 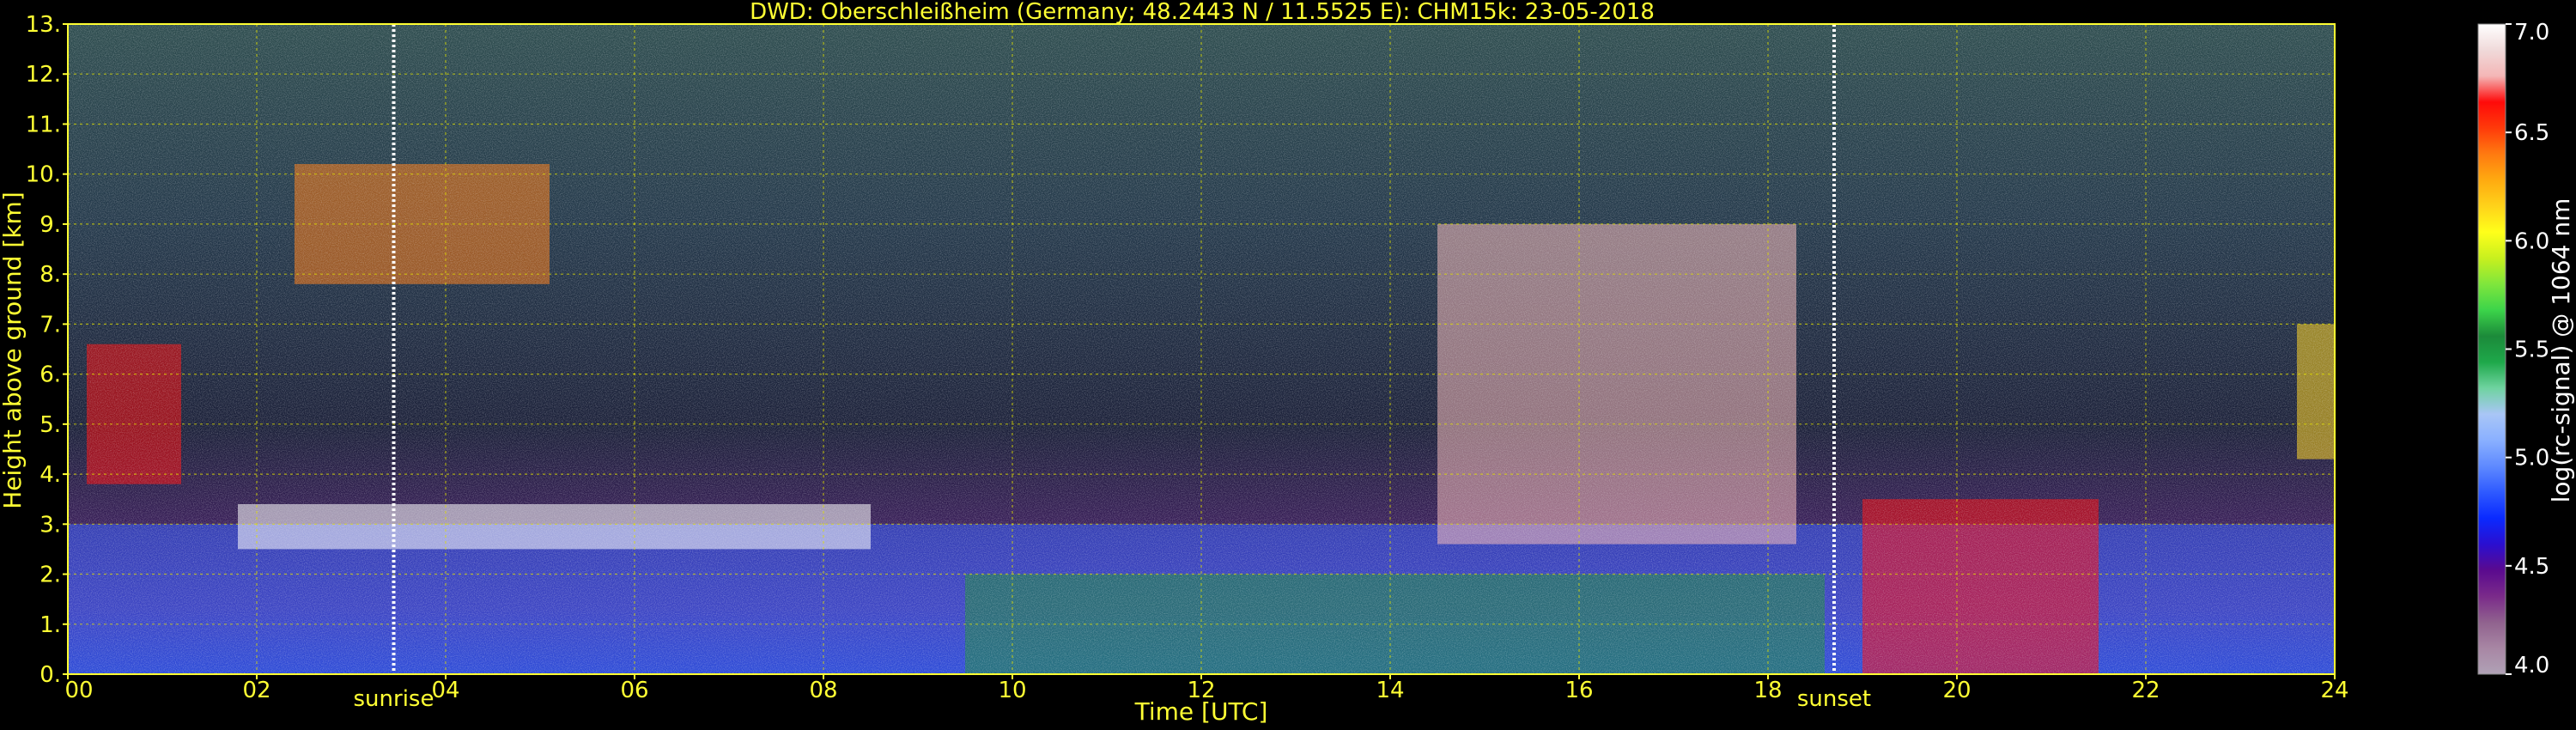 I want to click on colorbar-label: log(rc-signal) @ 1064 nm, so click(x=2561, y=350).